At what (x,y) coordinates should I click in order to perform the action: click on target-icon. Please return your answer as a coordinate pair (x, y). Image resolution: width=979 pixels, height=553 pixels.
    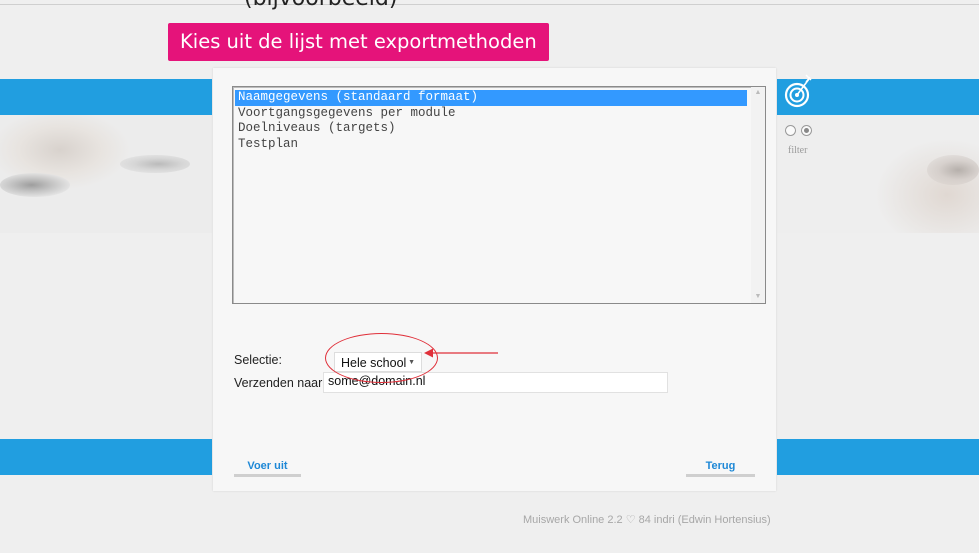
    Looking at the image, I should click on (799, 91).